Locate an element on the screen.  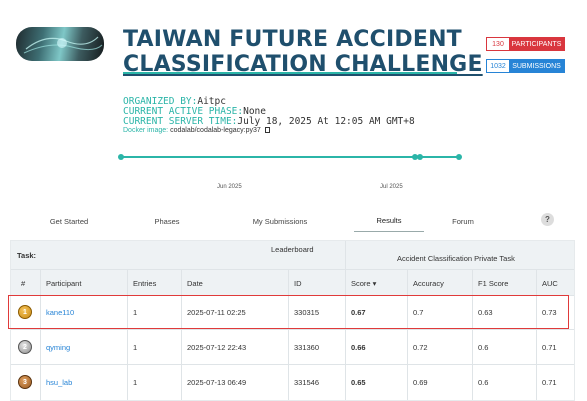
id-value: 331546 is located at coordinates (307, 382).